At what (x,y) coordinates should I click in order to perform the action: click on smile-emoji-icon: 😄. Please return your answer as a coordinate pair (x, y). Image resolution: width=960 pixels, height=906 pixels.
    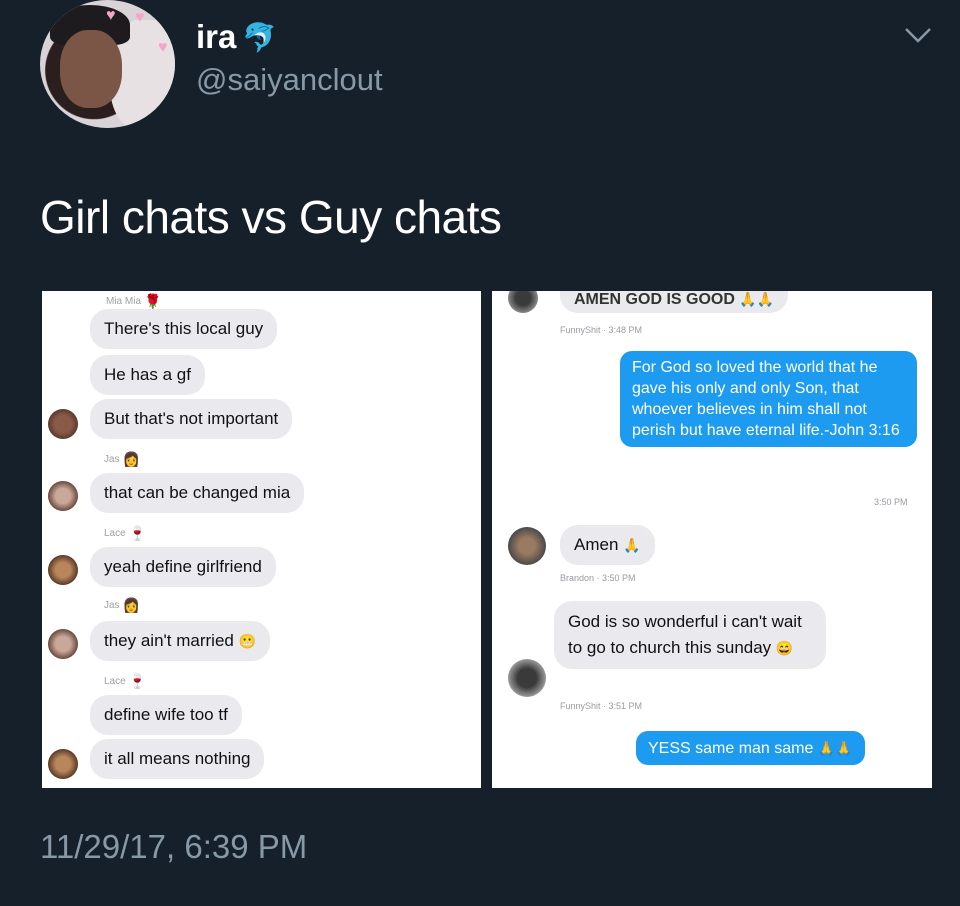
    Looking at the image, I should click on (784, 648).